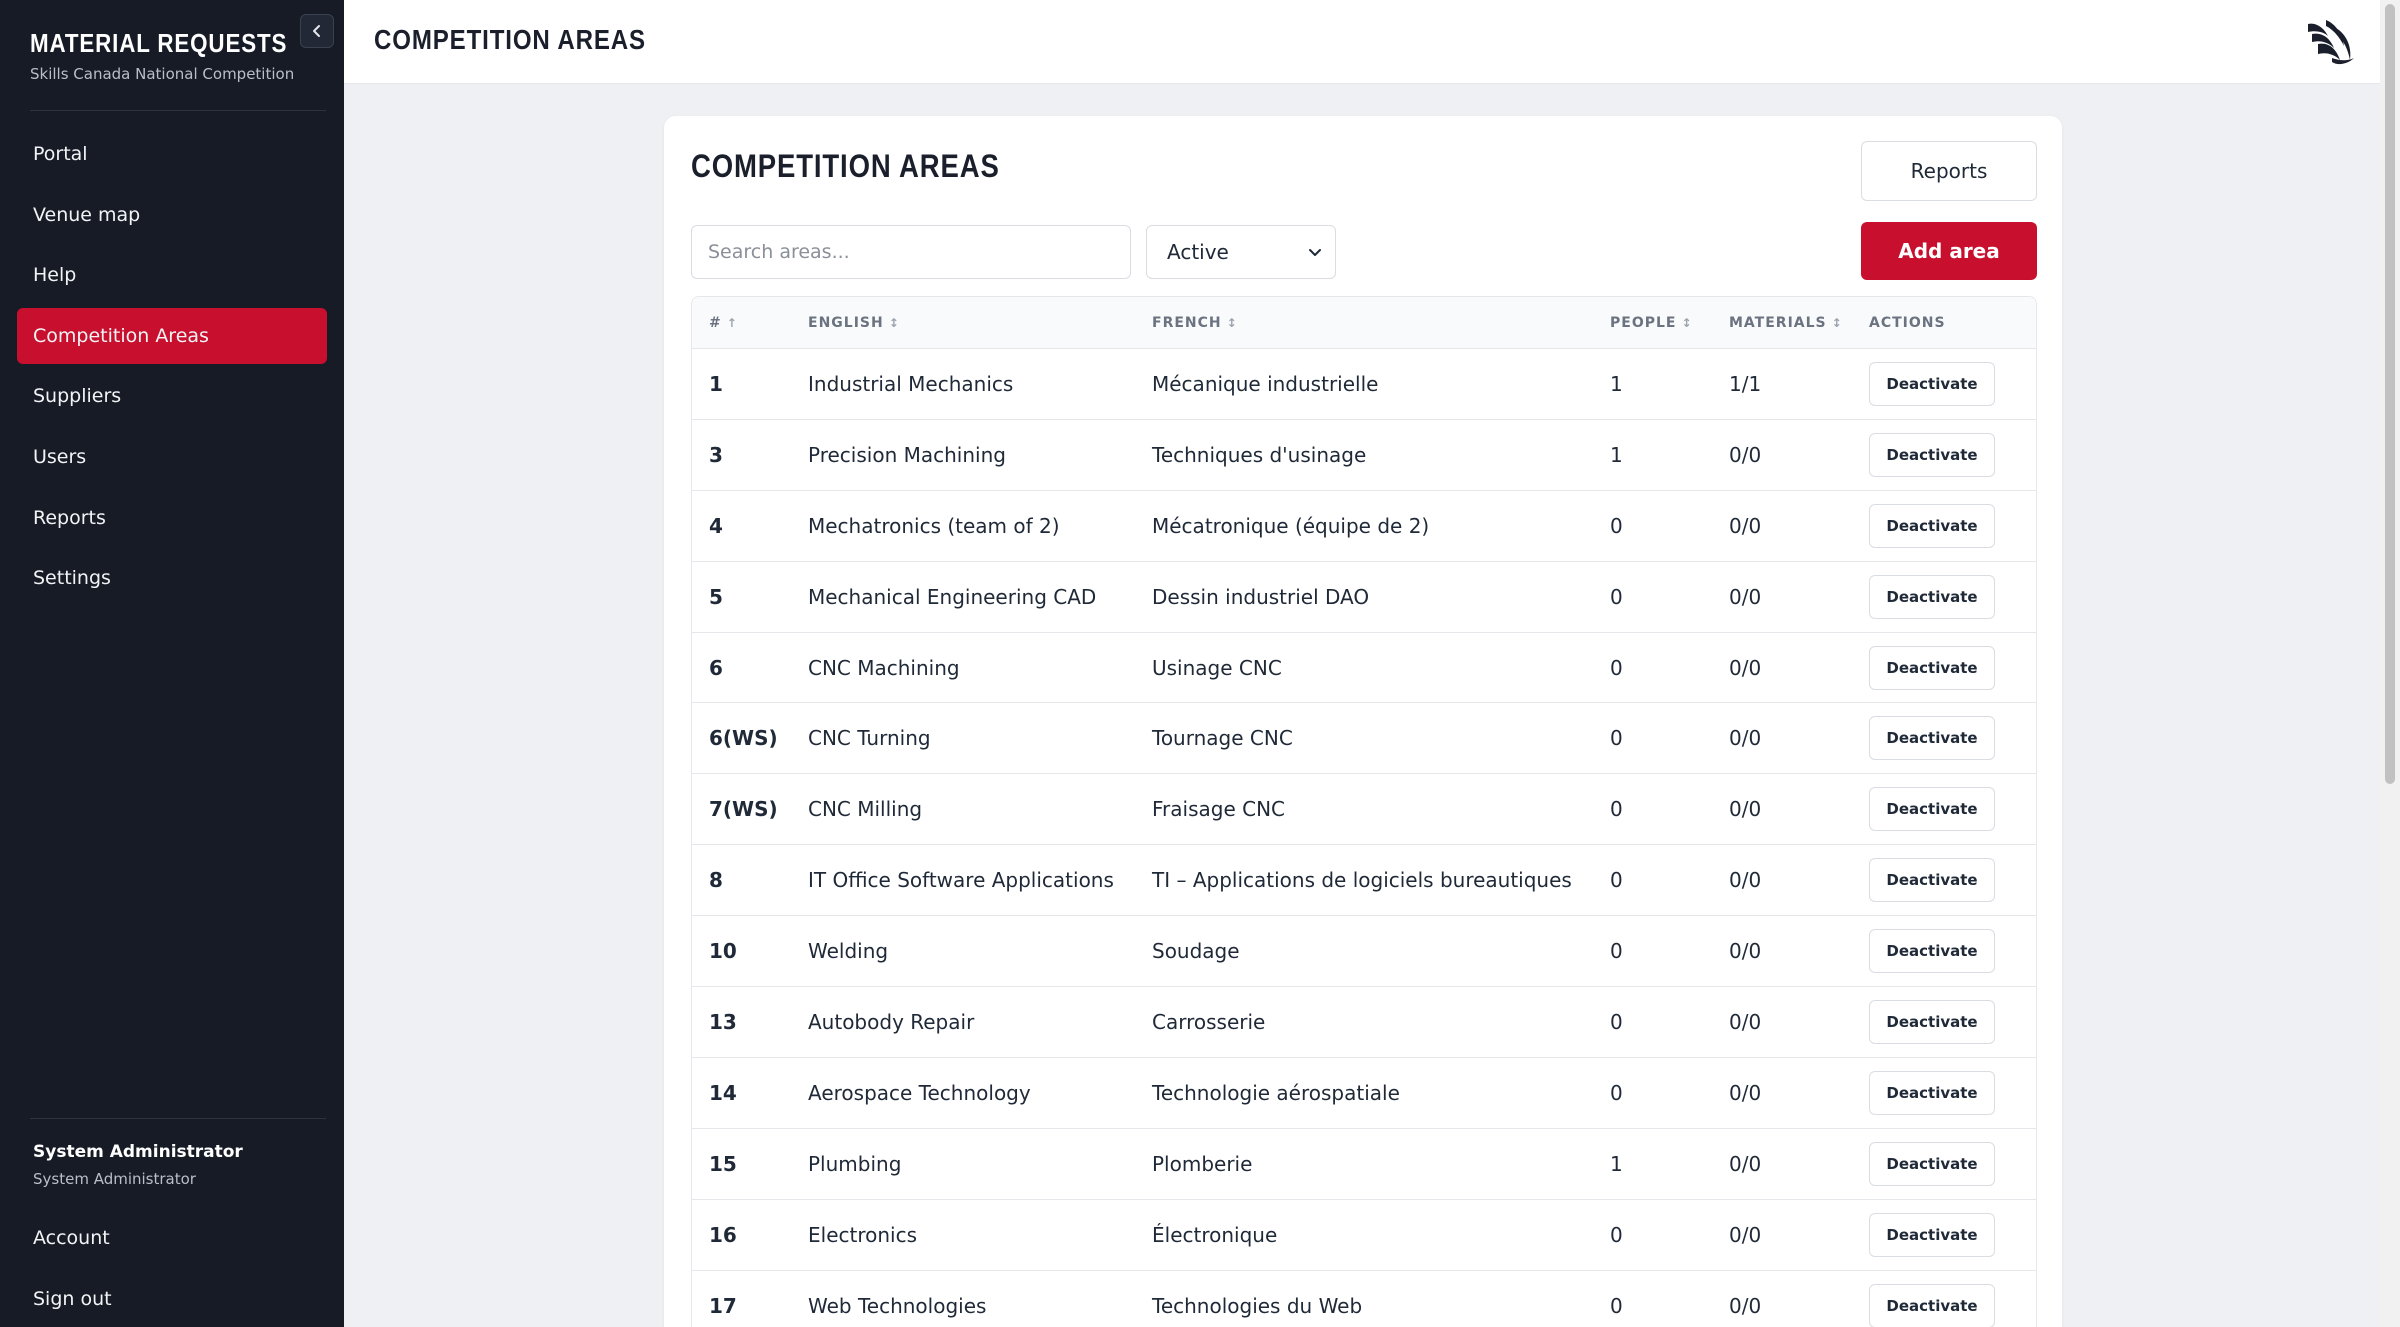 Image resolution: width=2400 pixels, height=1327 pixels. I want to click on chevron-left-icon, so click(316, 31).